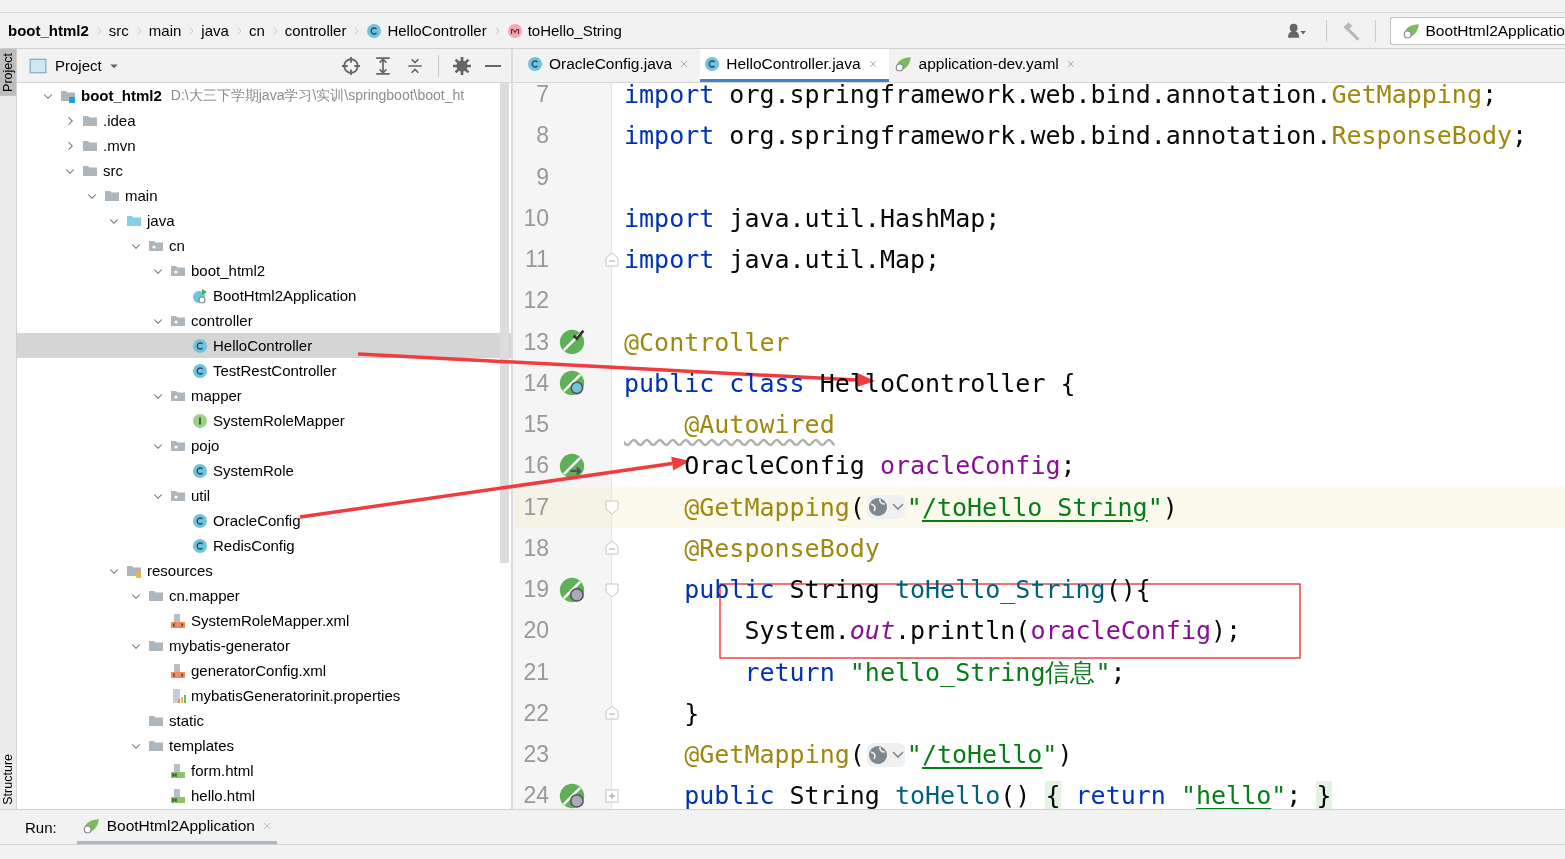  I want to click on tree-item: static, so click(264, 720).